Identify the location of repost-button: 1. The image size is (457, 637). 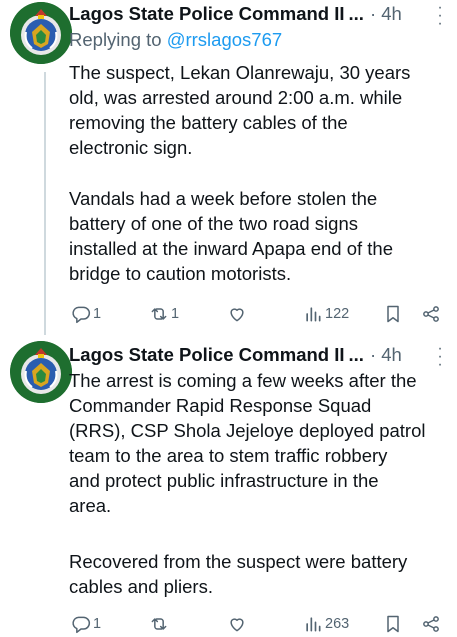
(164, 314).